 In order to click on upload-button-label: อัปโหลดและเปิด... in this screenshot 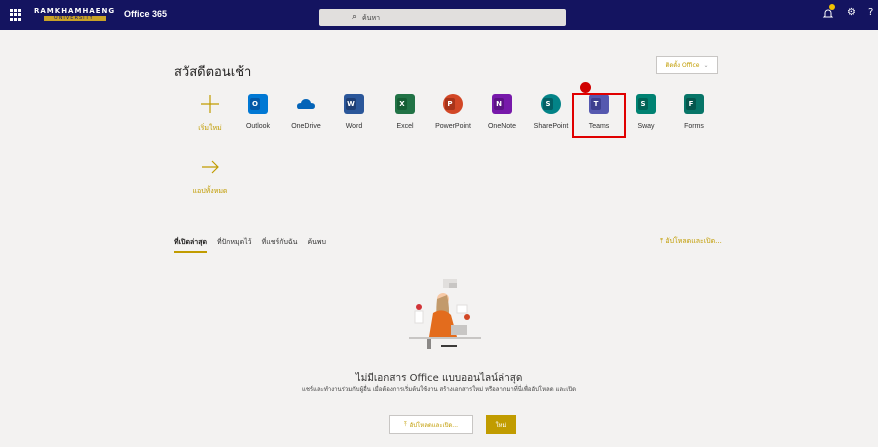, I will do `click(434, 425)`.